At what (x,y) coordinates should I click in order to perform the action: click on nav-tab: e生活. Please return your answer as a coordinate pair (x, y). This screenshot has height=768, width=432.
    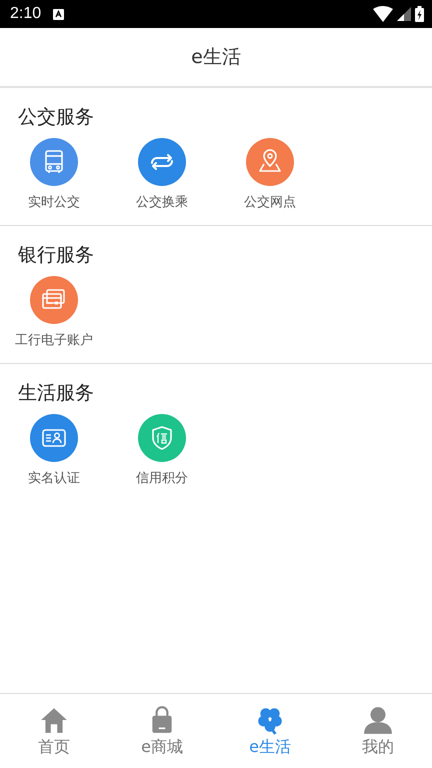
    Looking at the image, I should click on (270, 731).